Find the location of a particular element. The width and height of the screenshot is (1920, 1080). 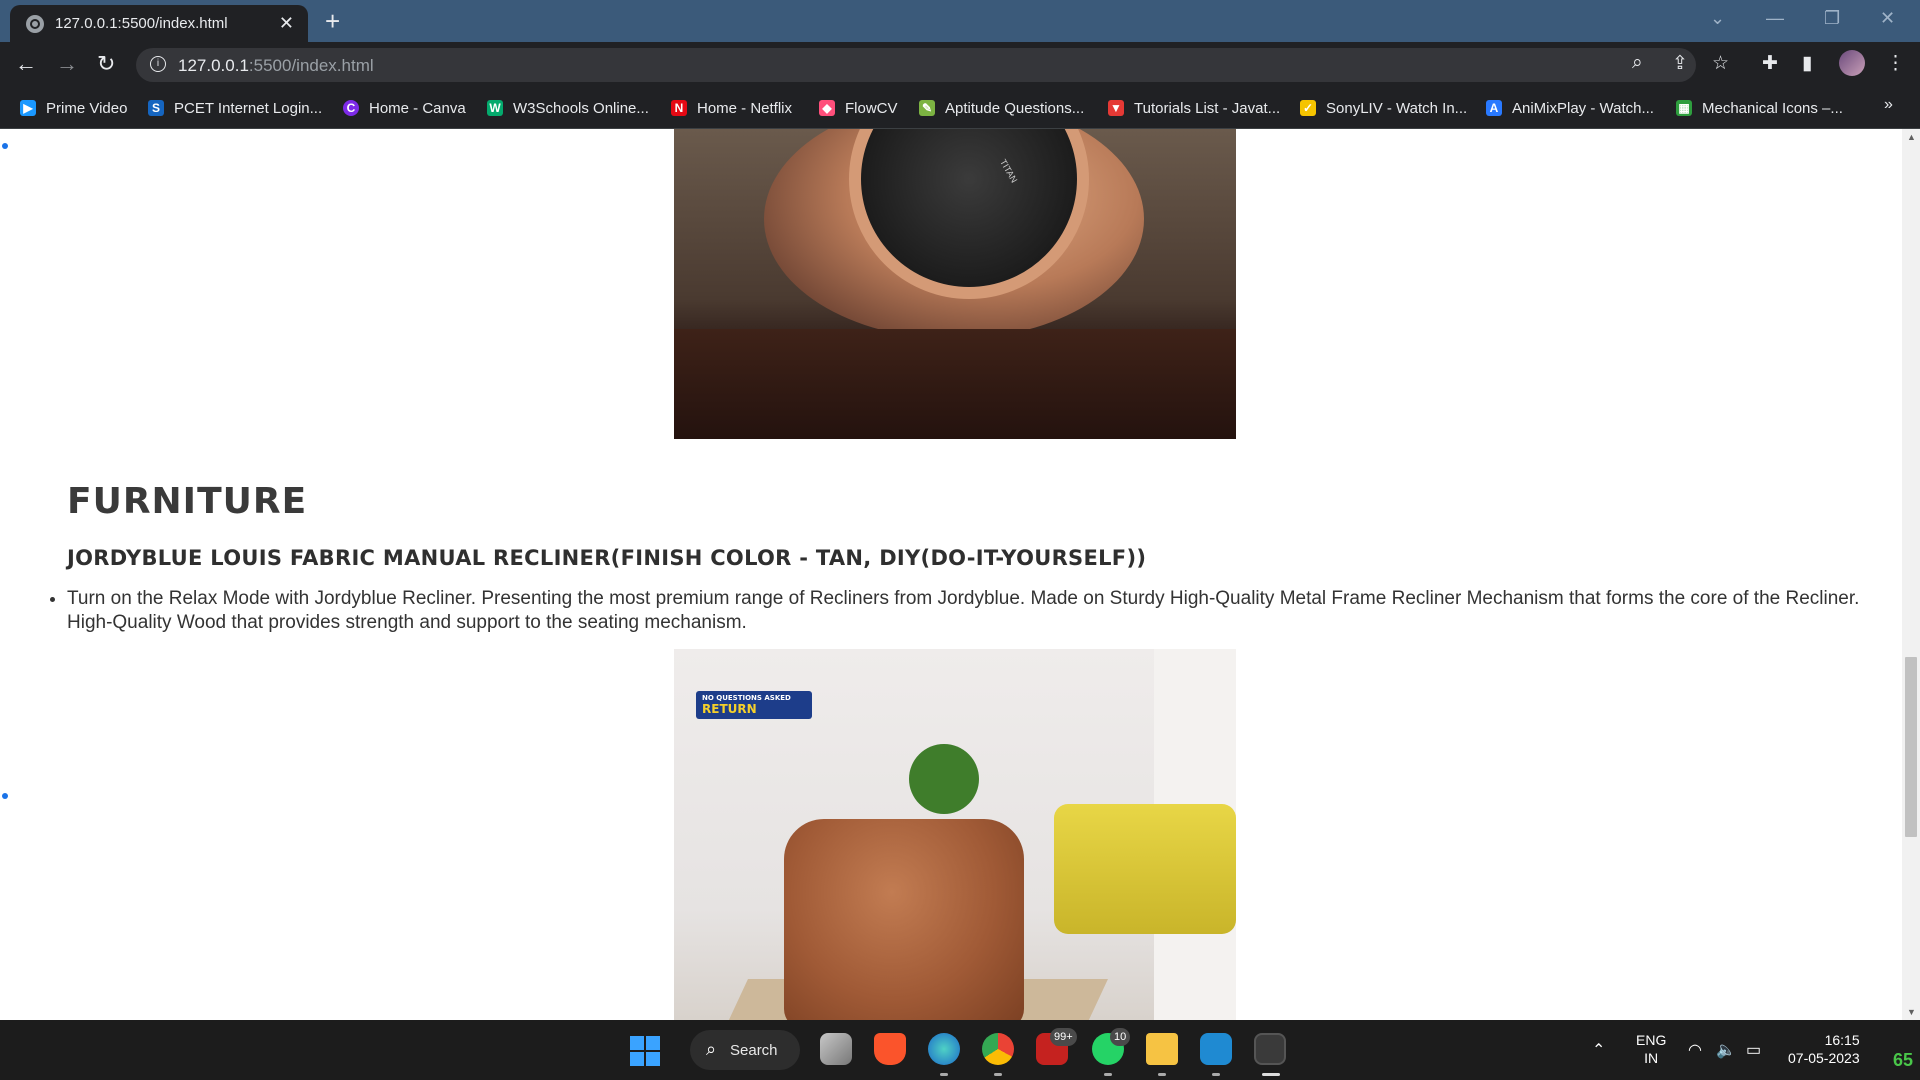

recliner-product-image: NO QUESTIONS ASKED RETURN is located at coordinates (955, 834).